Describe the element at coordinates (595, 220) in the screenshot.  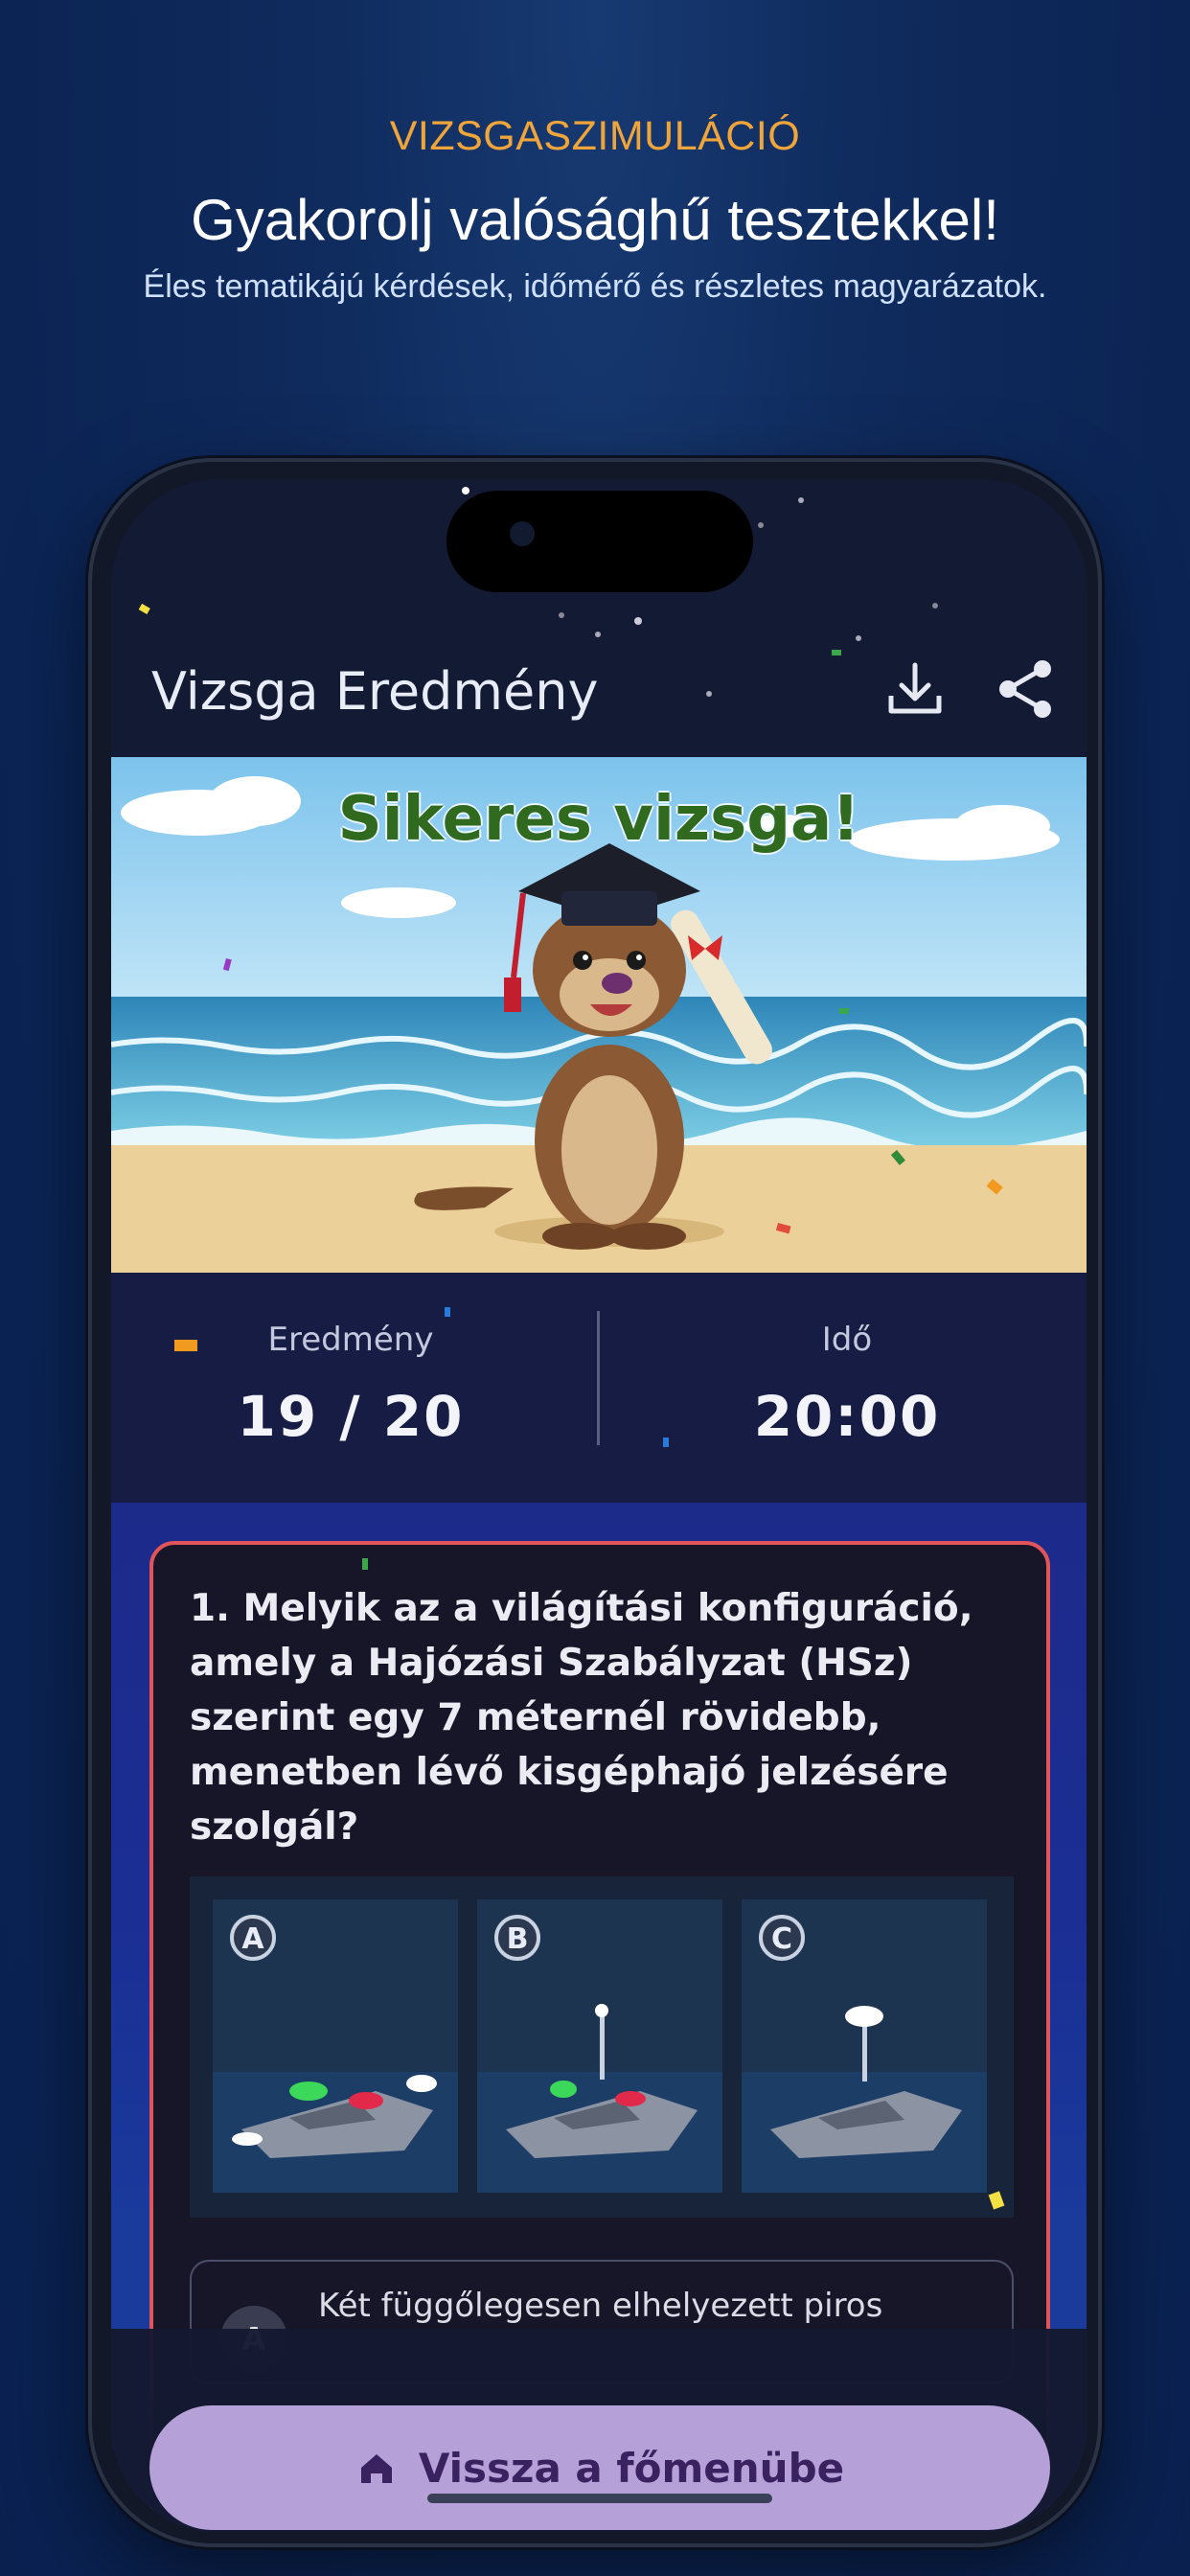
I see `promo-headline: Gyakorolj valósághű tesztekkel!` at that location.